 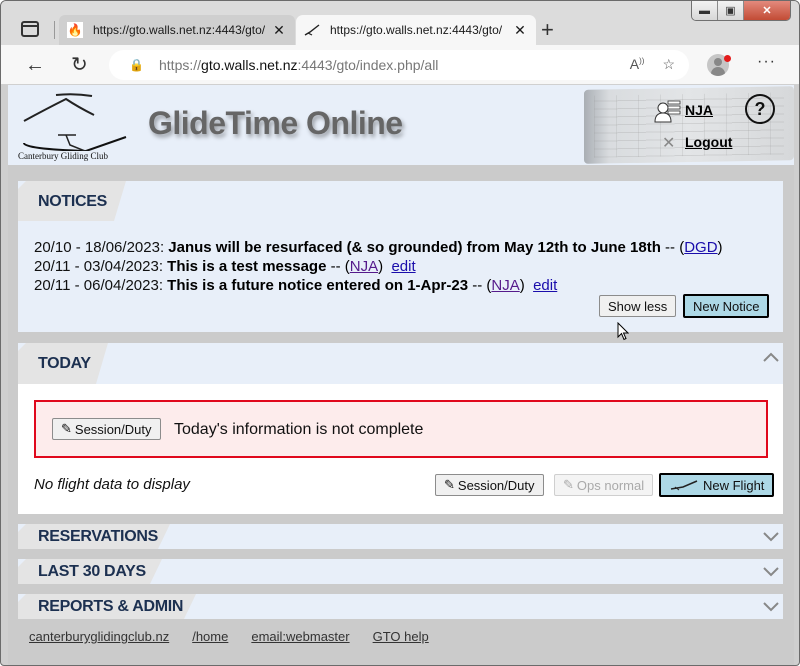 I want to click on browser-tab-2: https://gto.walls.net.nz:4443/gto/ ✕, so click(x=416, y=30).